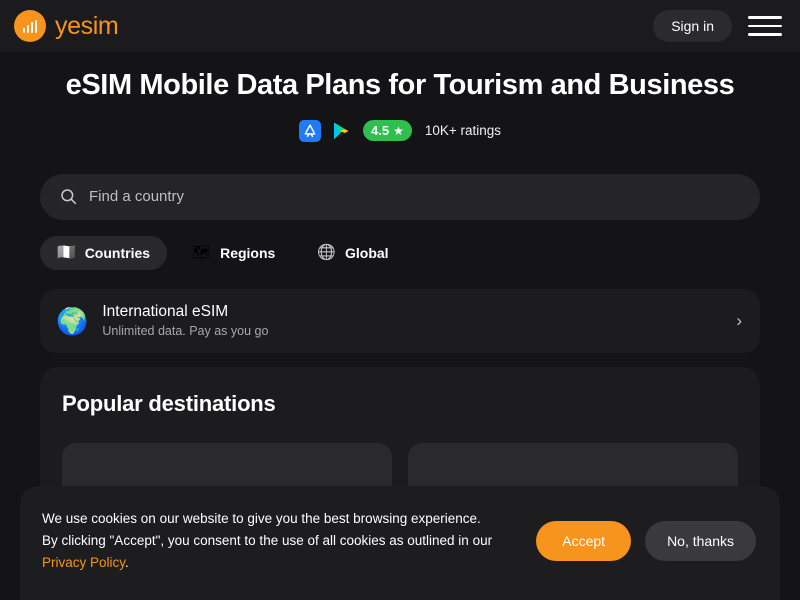  What do you see at coordinates (326, 253) in the screenshot?
I see `world-map-icon: 🌐` at bounding box center [326, 253].